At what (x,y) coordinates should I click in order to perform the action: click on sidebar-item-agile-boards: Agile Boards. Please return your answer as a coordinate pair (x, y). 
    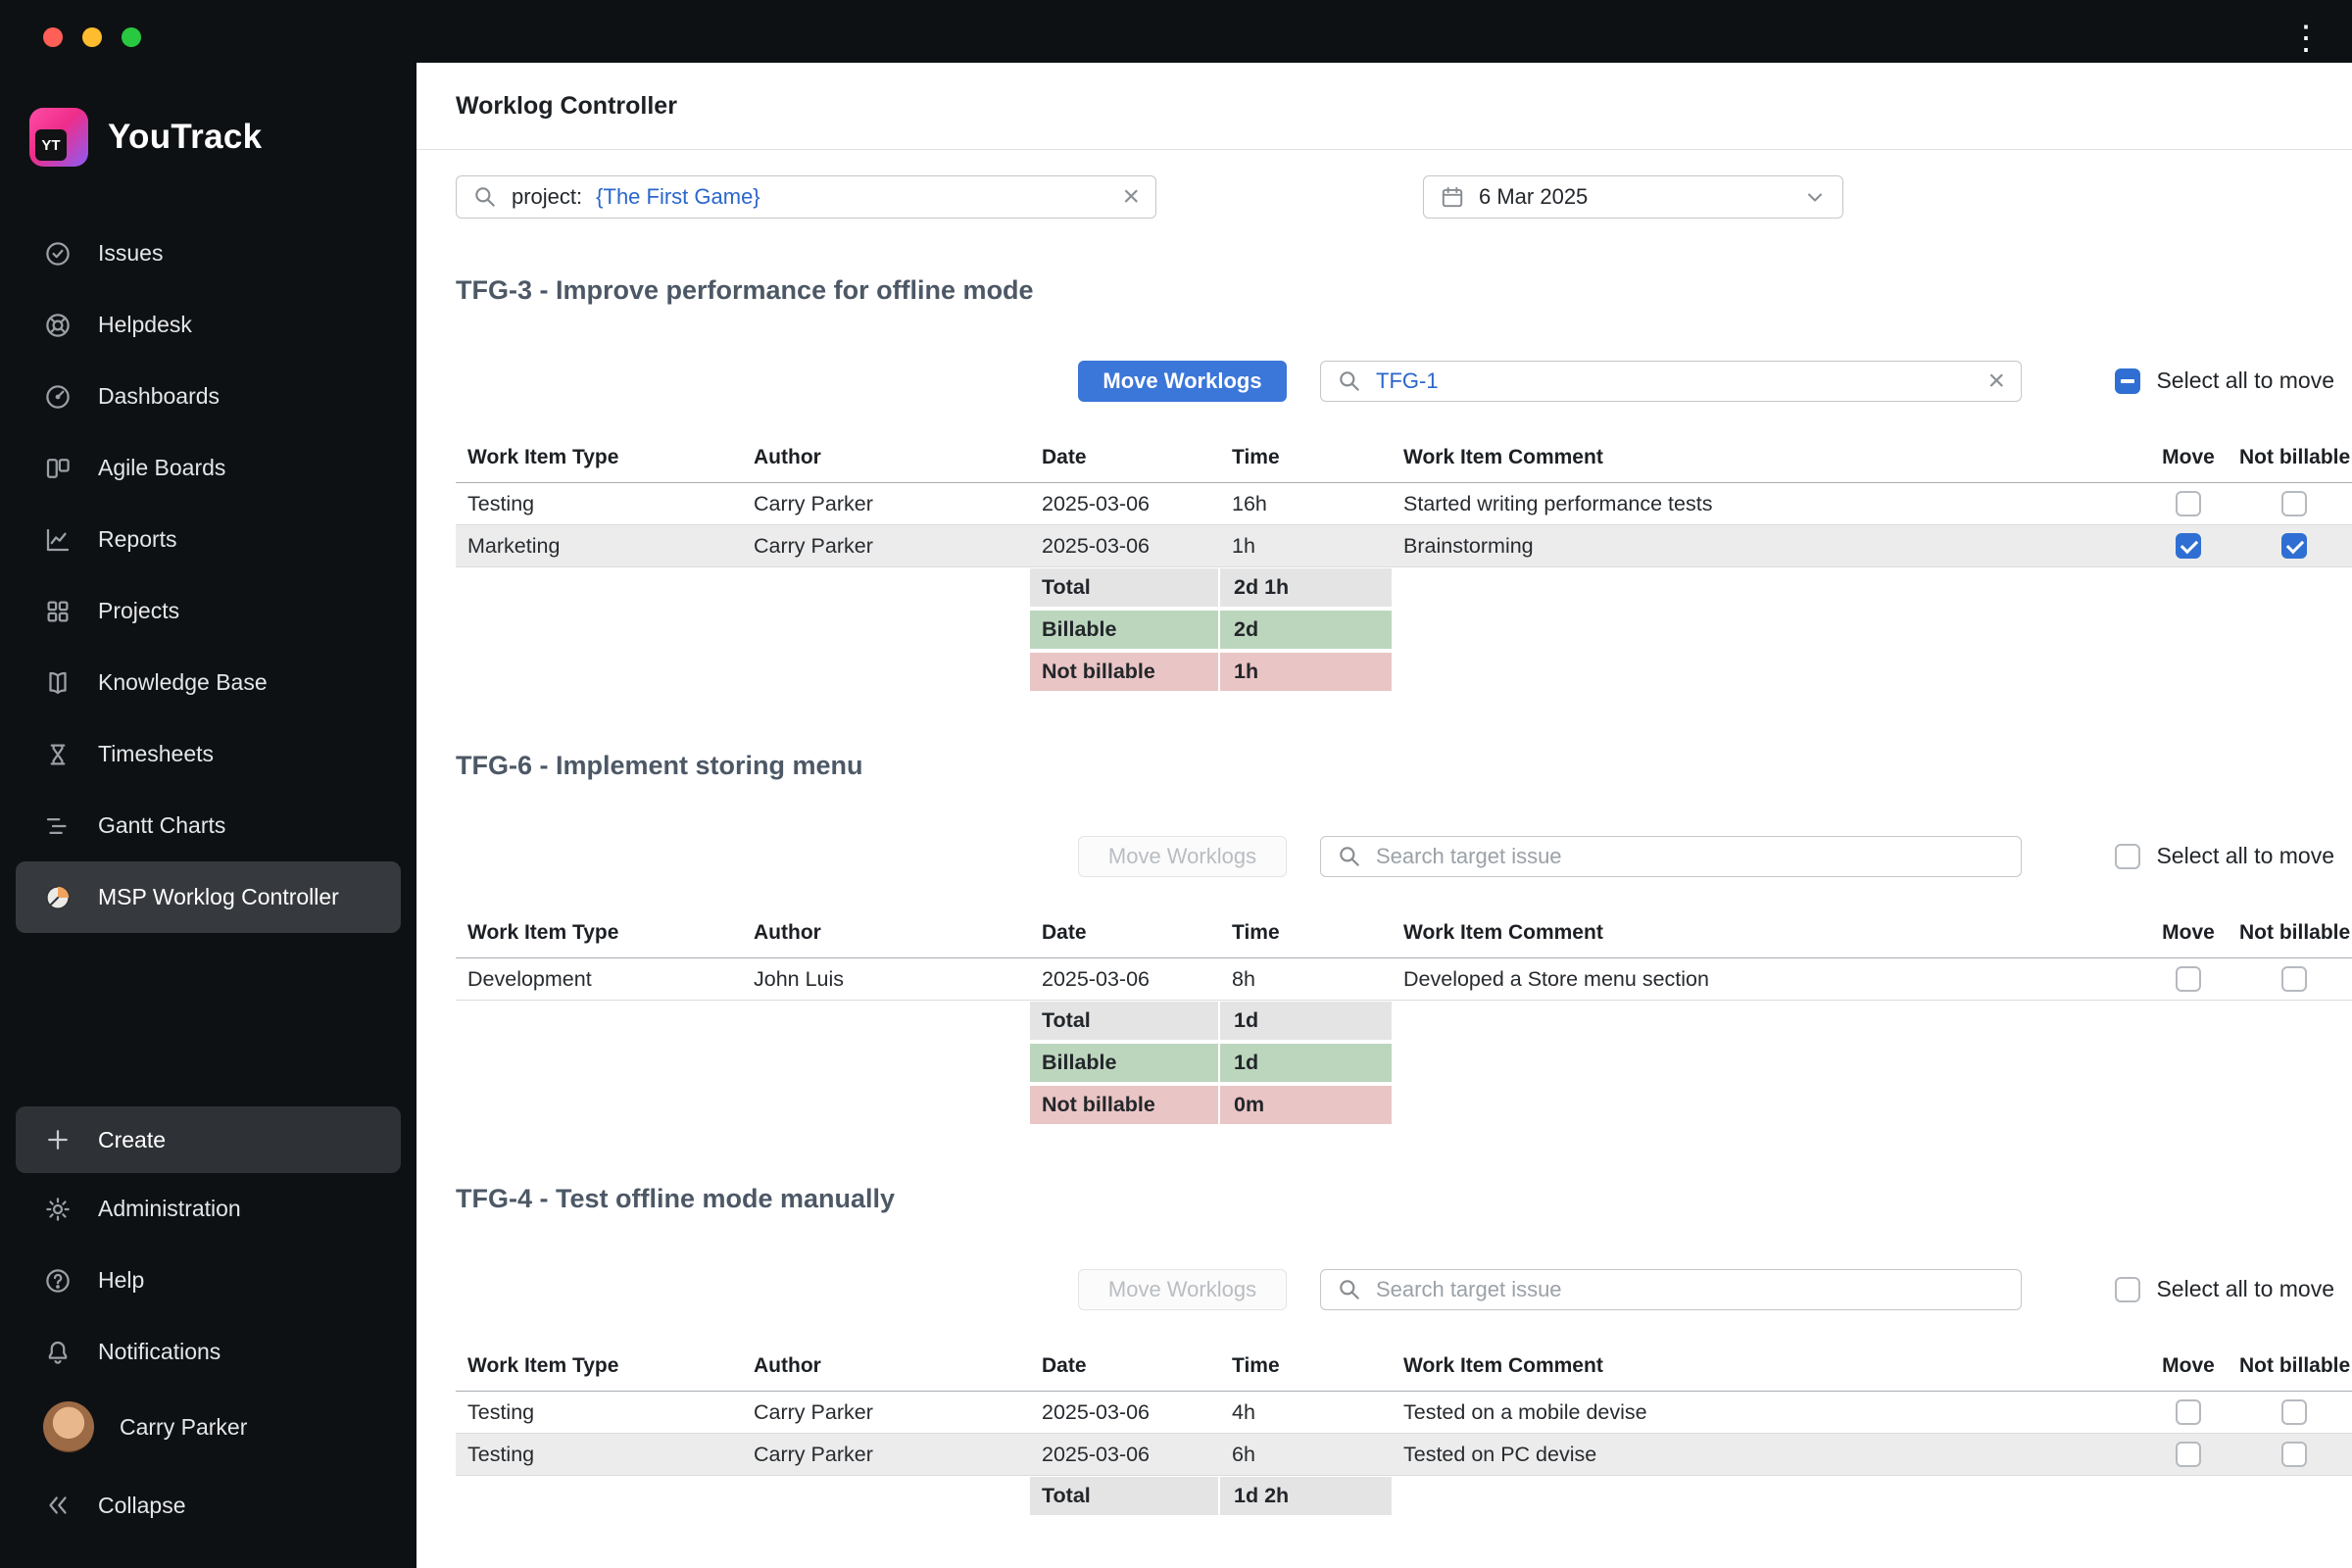
    Looking at the image, I should click on (208, 468).